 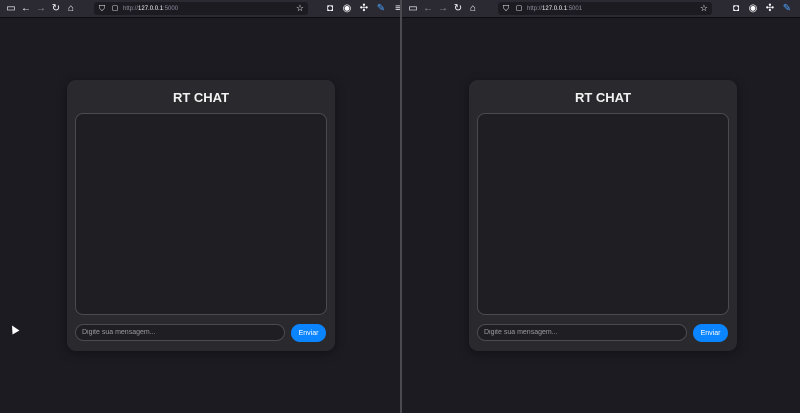 I want to click on url-bar: ⛉ ▢ http://127.0.0.1:5001 ☆, so click(x=605, y=8).